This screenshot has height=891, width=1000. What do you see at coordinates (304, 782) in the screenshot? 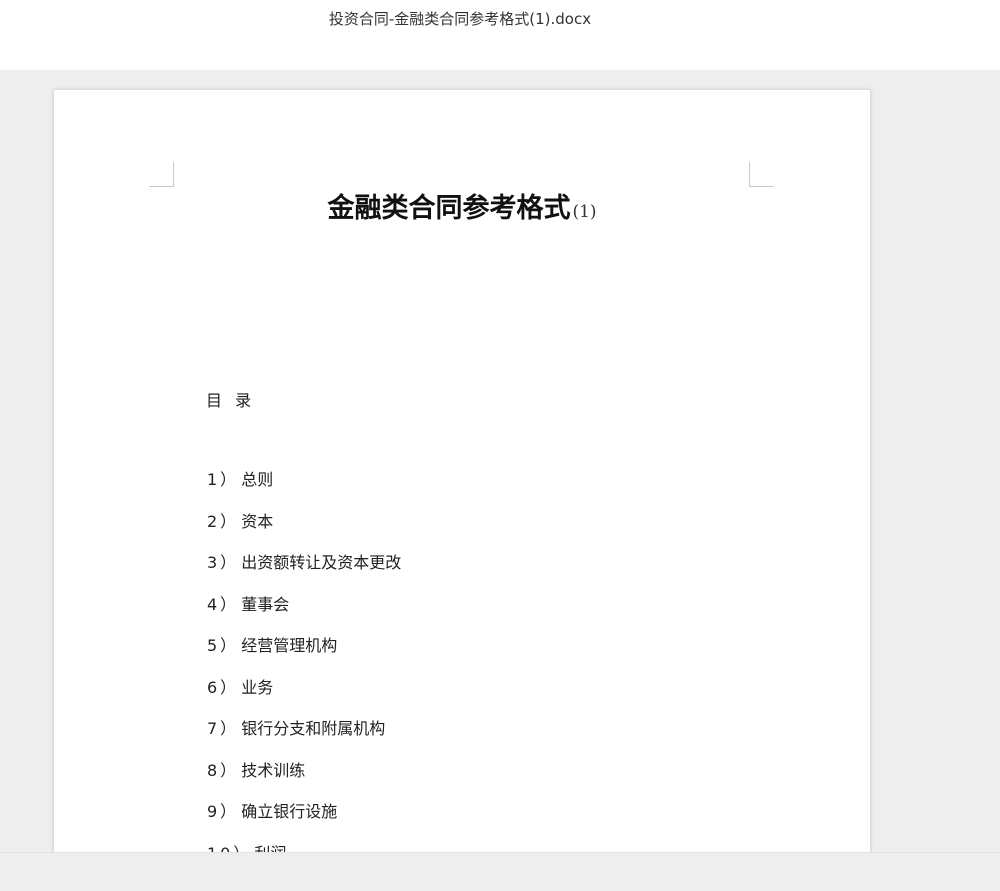
I see `toc-item: 8） 技术训练` at bounding box center [304, 782].